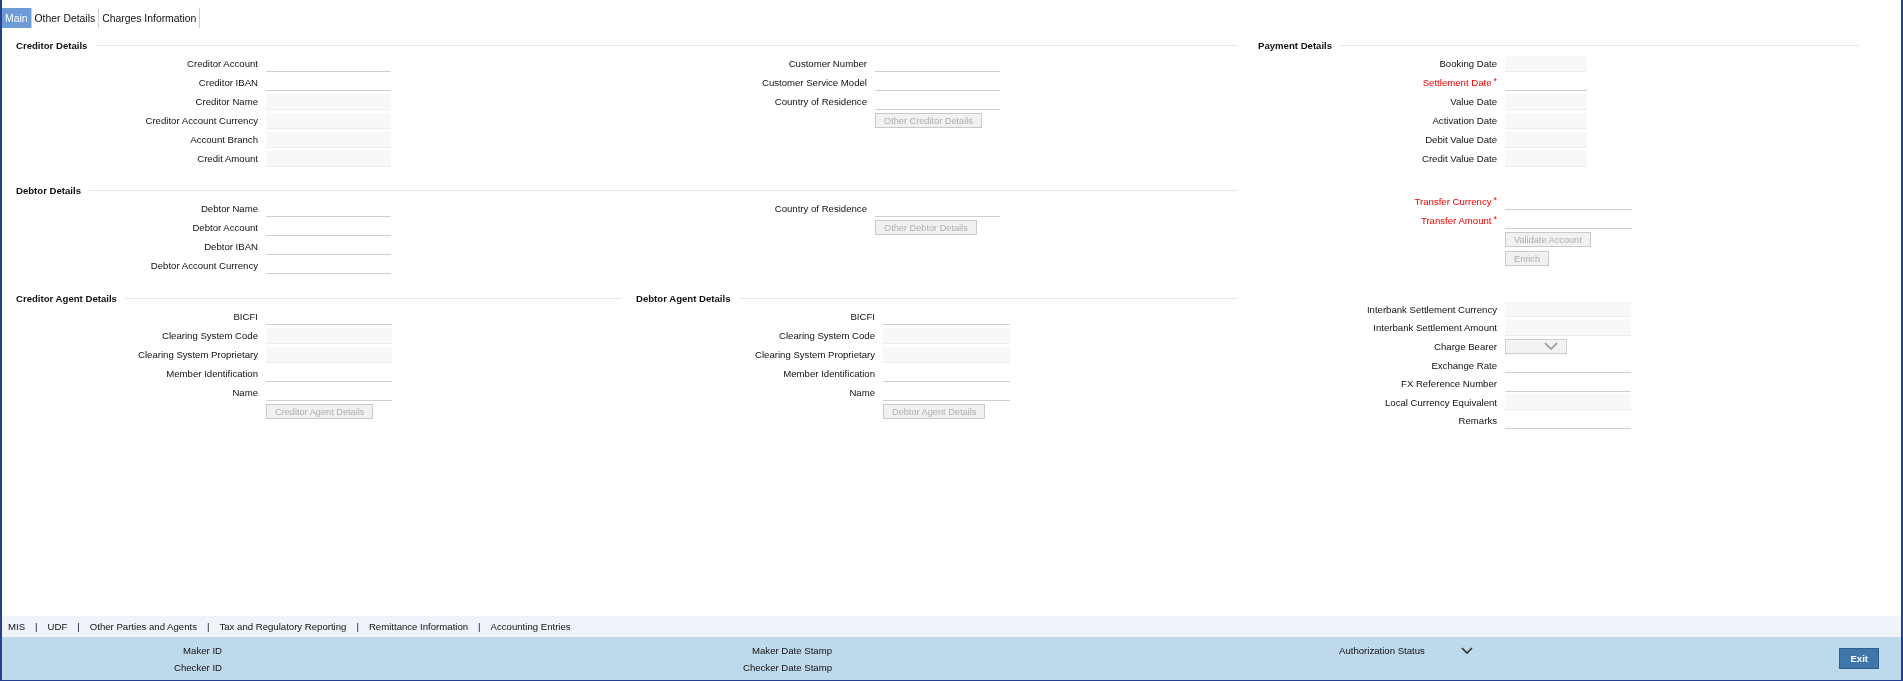 The height and width of the screenshot is (681, 1903). What do you see at coordinates (225, 227) in the screenshot?
I see `field-label: Debtor Account` at bounding box center [225, 227].